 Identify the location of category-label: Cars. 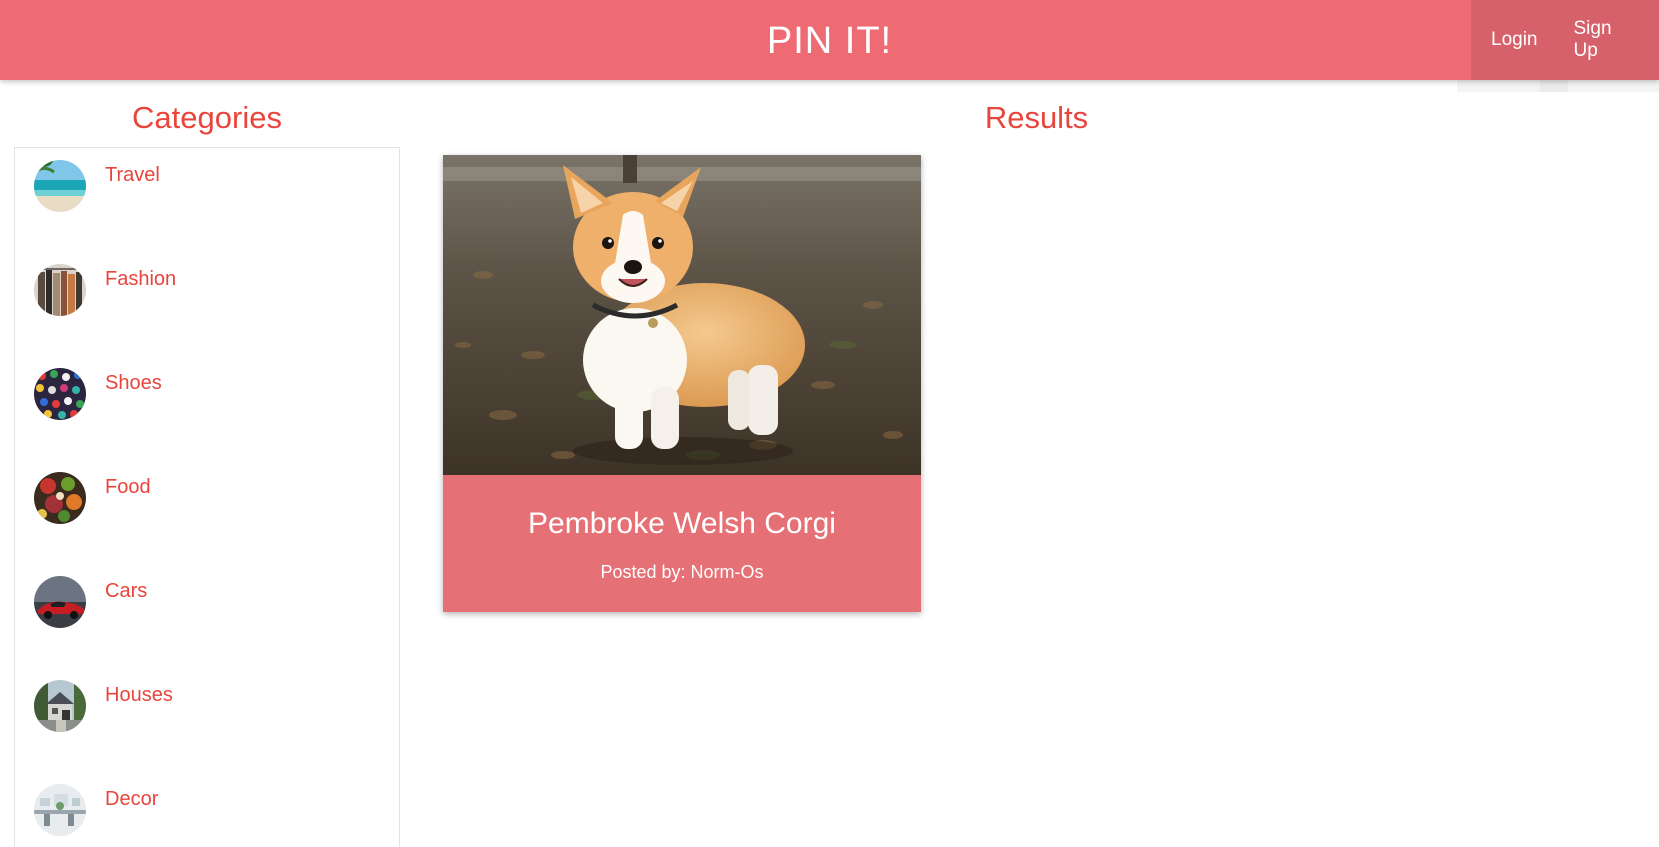
(126, 591).